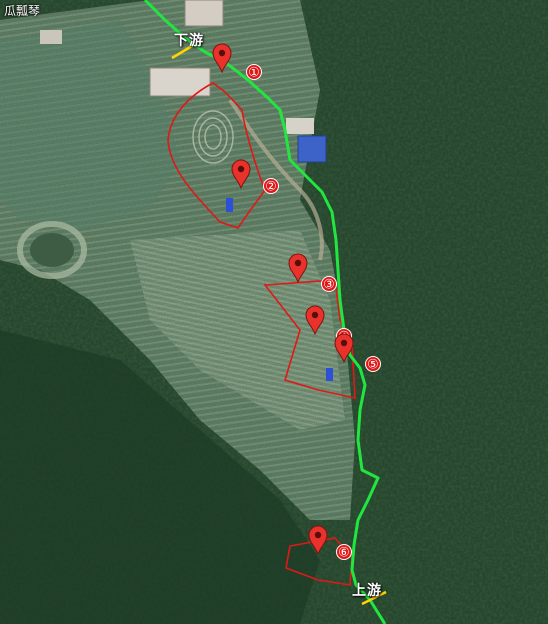  Describe the element at coordinates (229, 205) in the screenshot. I see `blue-marker-a` at that location.